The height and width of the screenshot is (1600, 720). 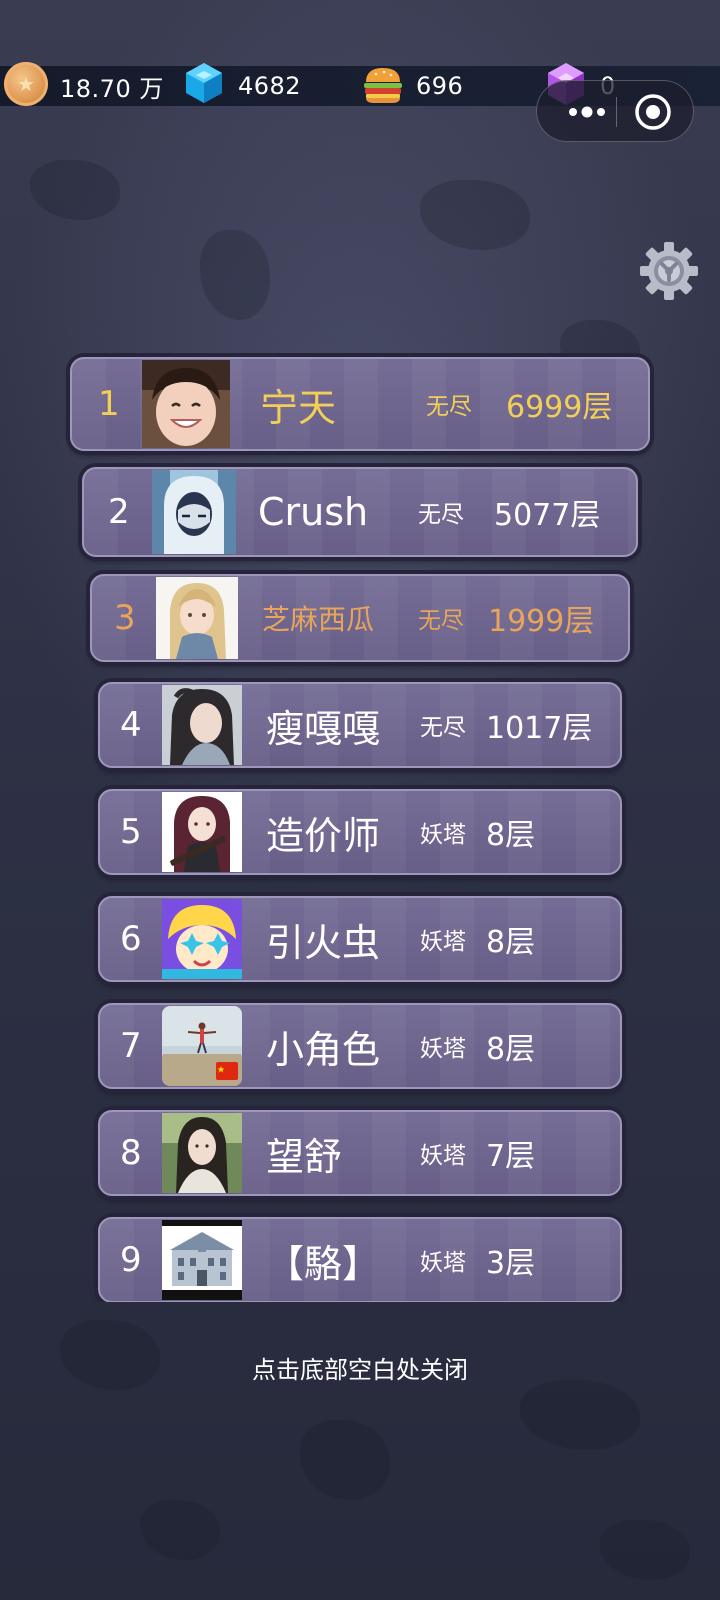 I want to click on coins-resource: ★ 18.70 万, so click(x=84, y=84).